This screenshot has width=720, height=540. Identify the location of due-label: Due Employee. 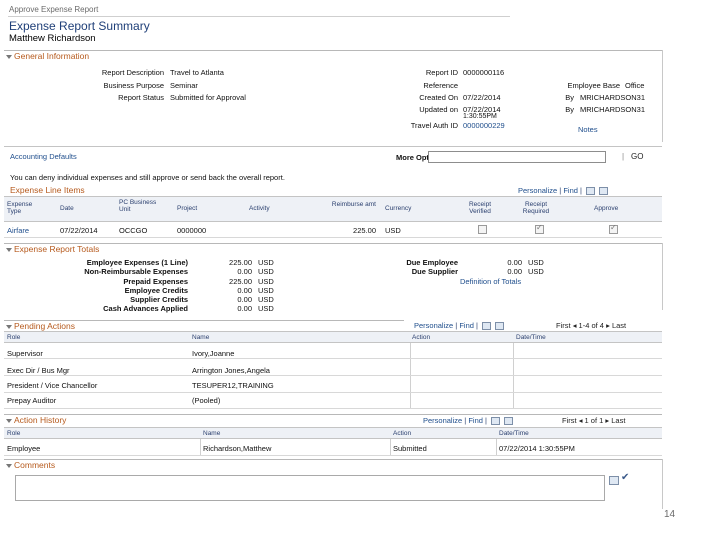
(432, 262).